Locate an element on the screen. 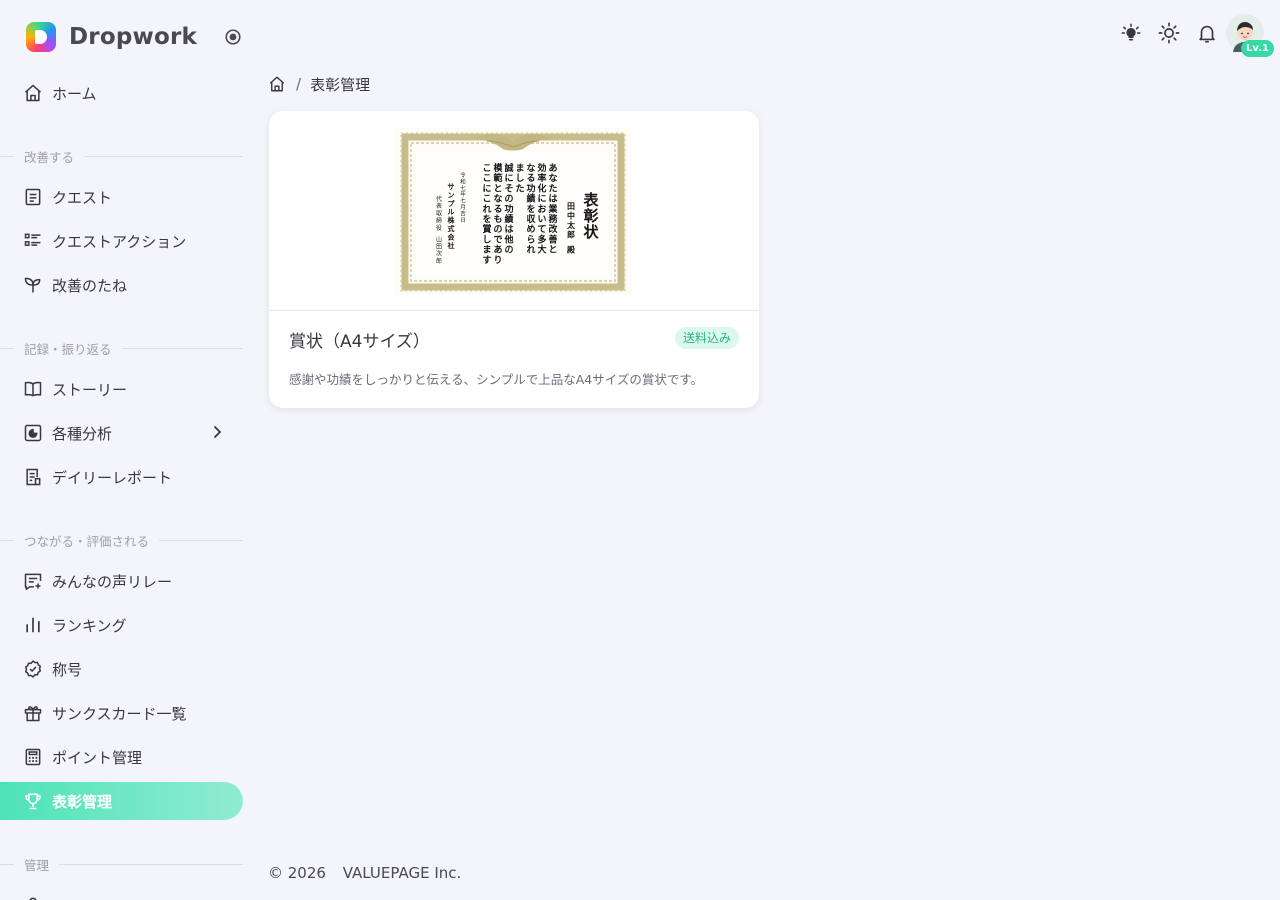  gift-icon is located at coordinates (33, 713).